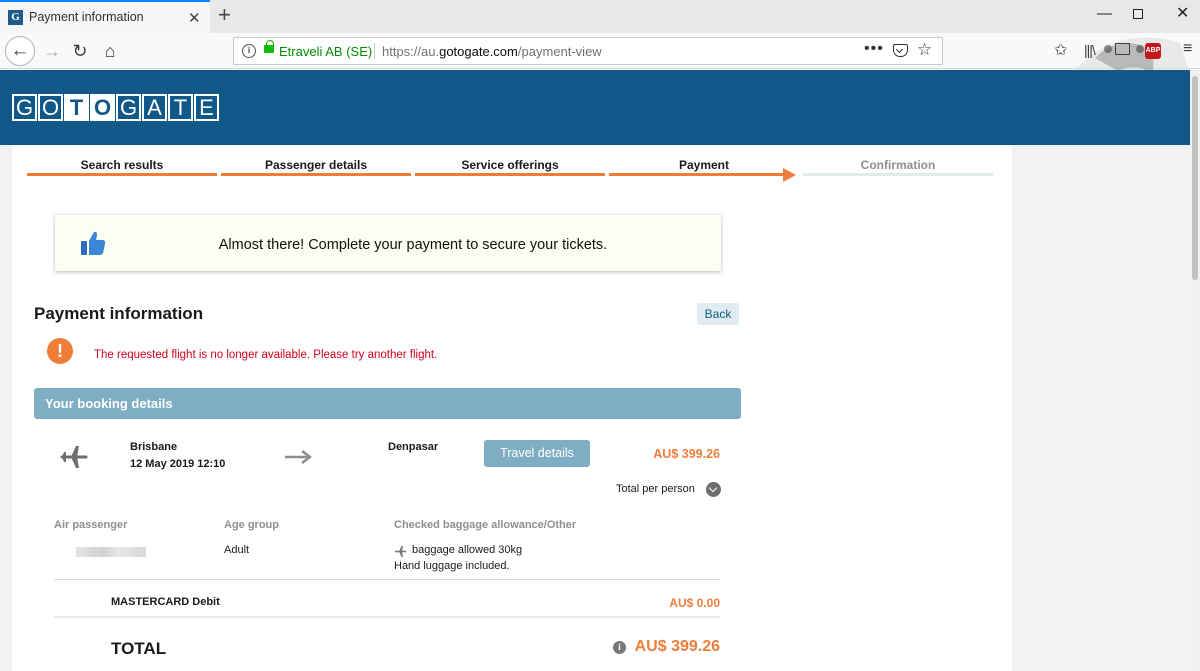 Image resolution: width=1200 pixels, height=671 pixels. I want to click on gotogate-logo: G O T O G A T E, so click(116, 107).